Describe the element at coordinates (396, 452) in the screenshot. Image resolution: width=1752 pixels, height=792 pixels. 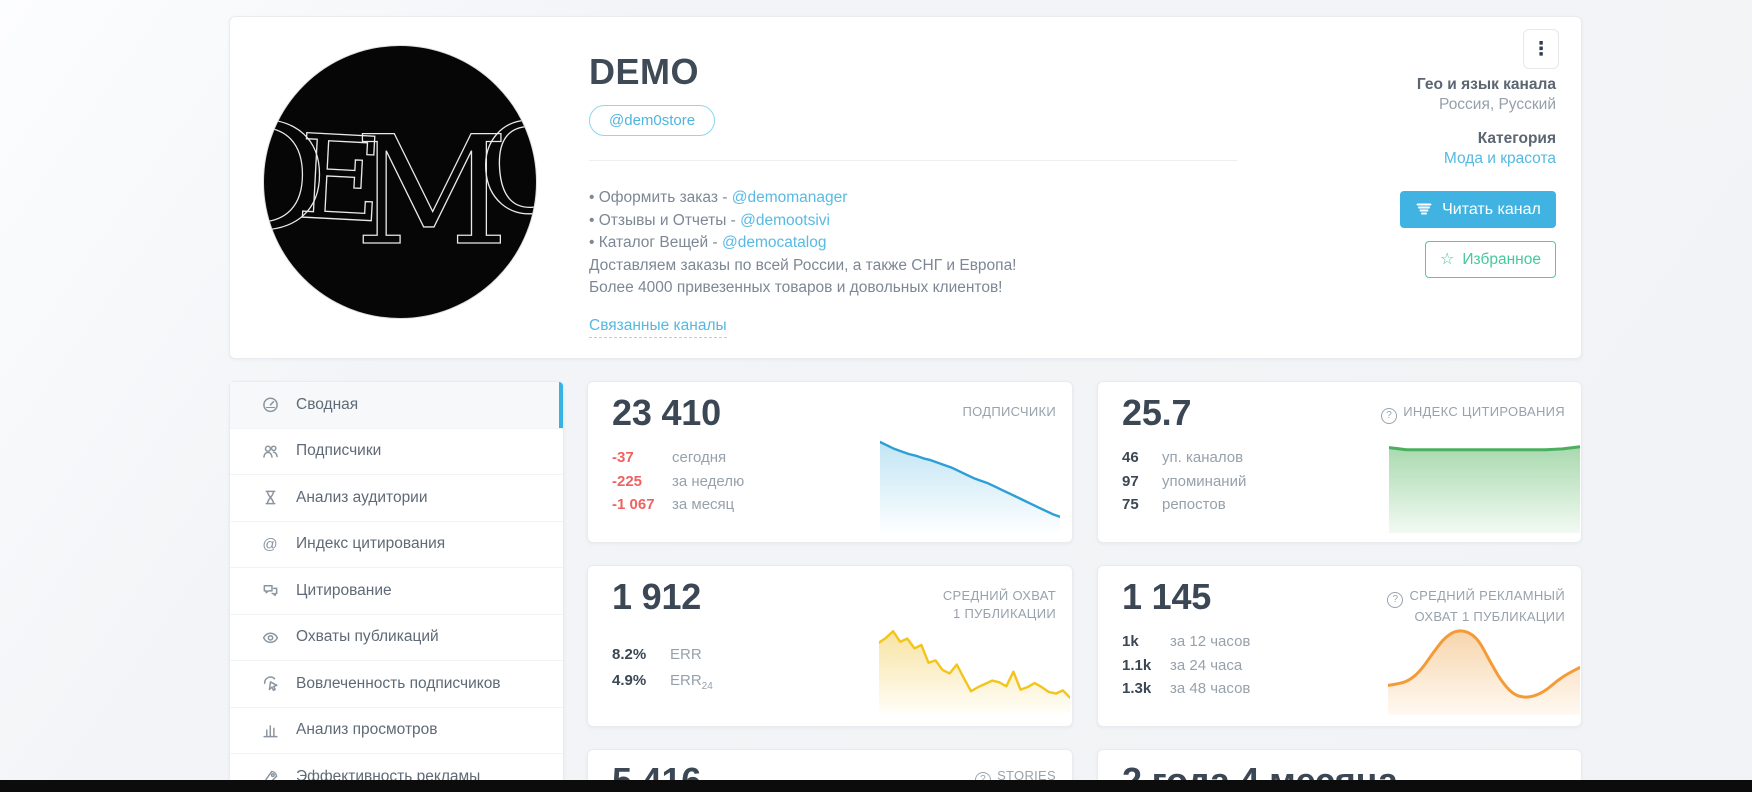
I see `sidebar-item-subscribers: Подписчики` at that location.